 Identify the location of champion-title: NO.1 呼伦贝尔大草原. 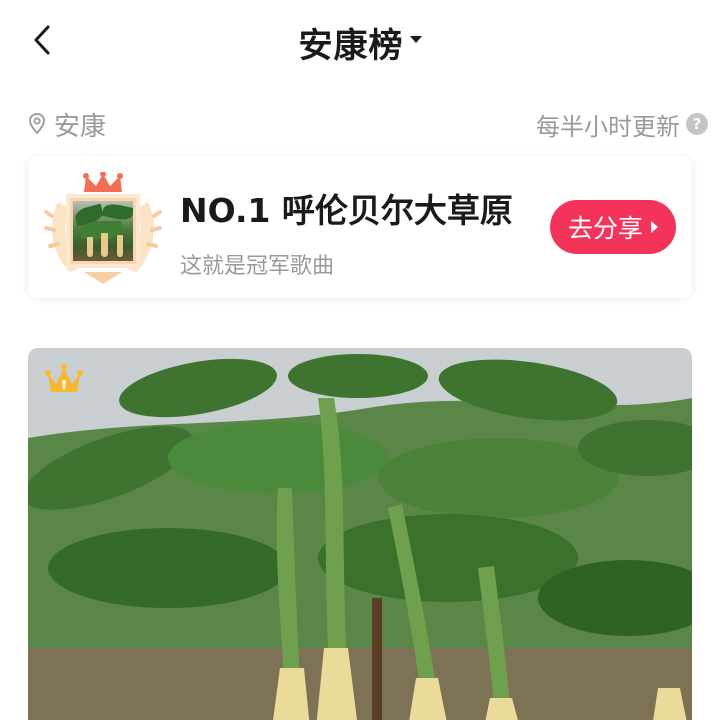
(346, 210).